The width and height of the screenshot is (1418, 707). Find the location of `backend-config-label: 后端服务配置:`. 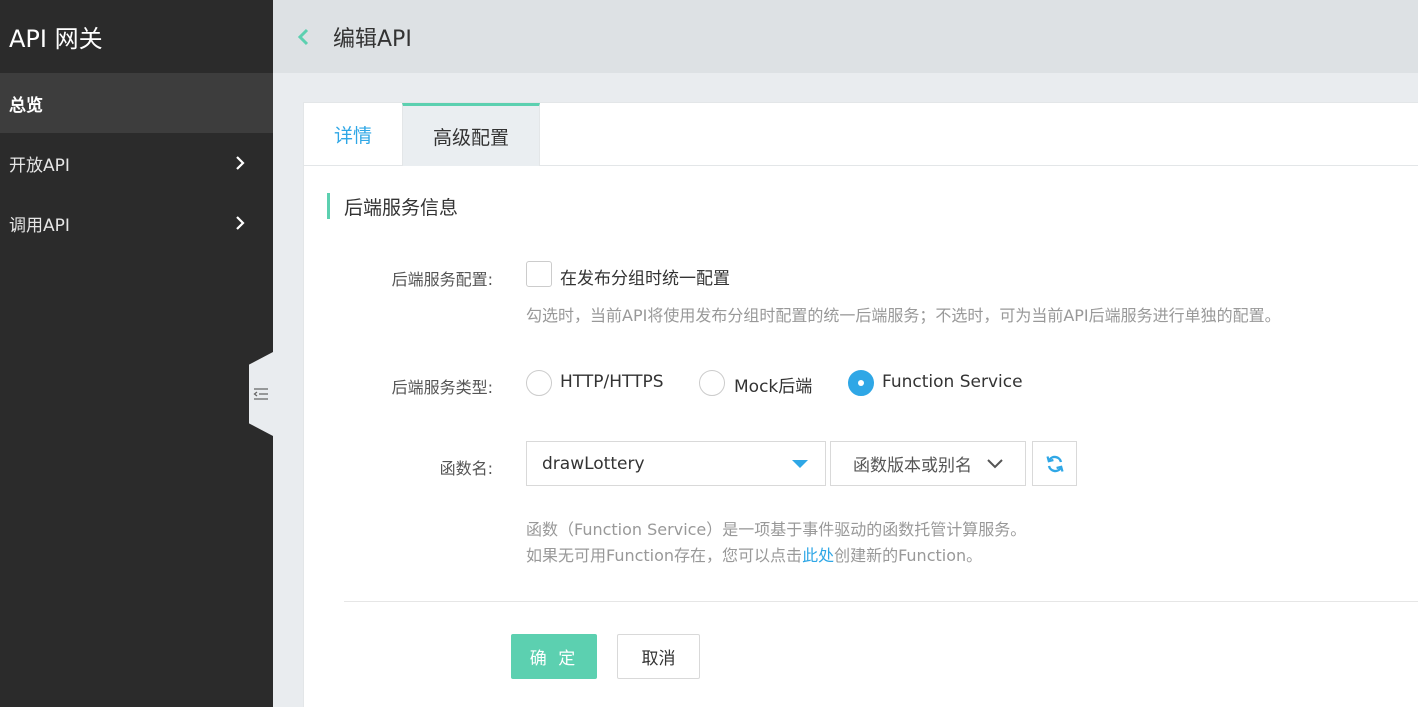

backend-config-label: 后端服务配置: is located at coordinates (442, 279).